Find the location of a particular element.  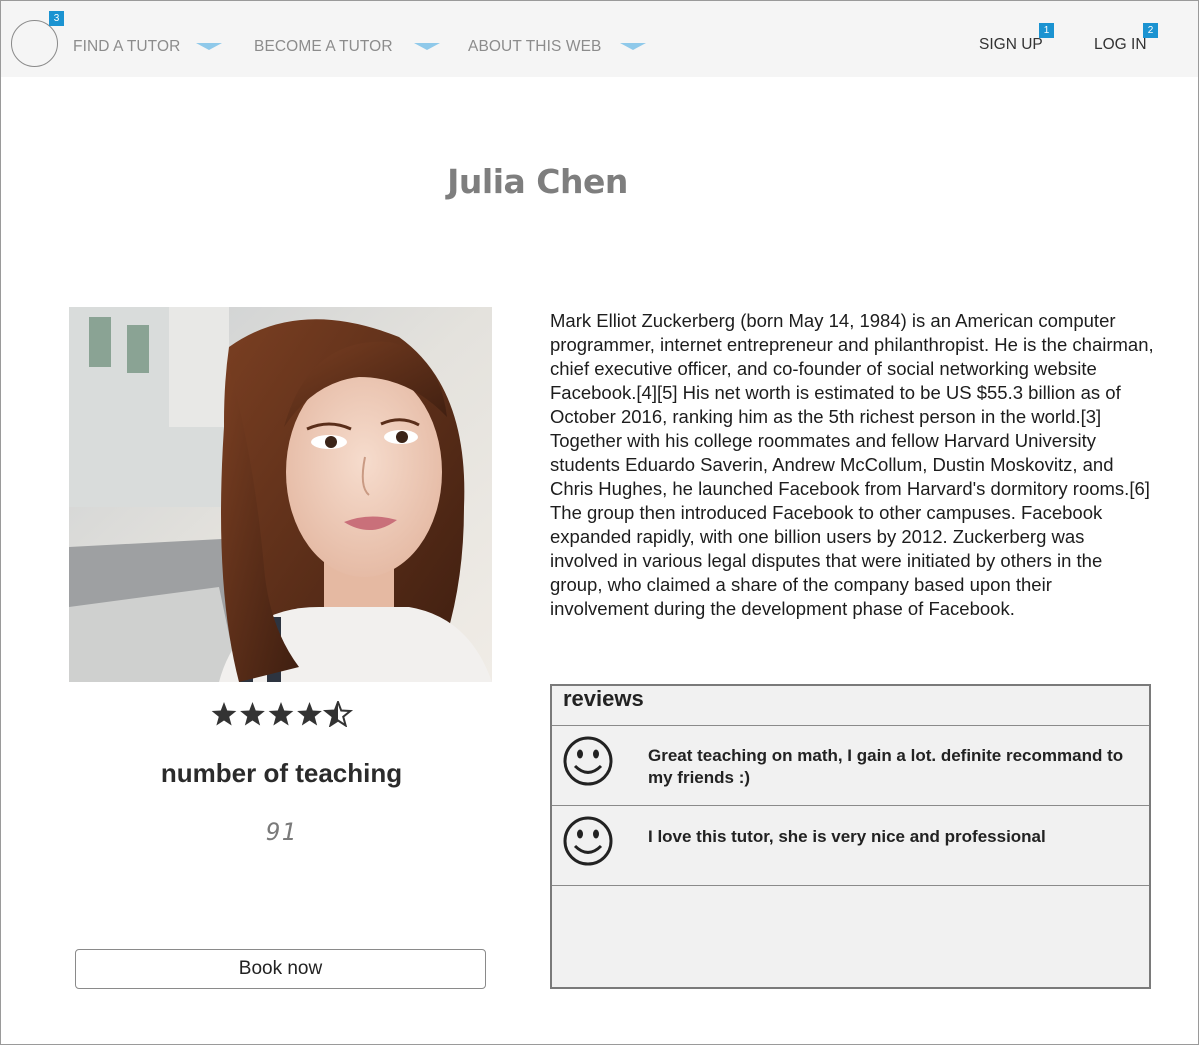

signup-link: SIGN UP is located at coordinates (1011, 45).